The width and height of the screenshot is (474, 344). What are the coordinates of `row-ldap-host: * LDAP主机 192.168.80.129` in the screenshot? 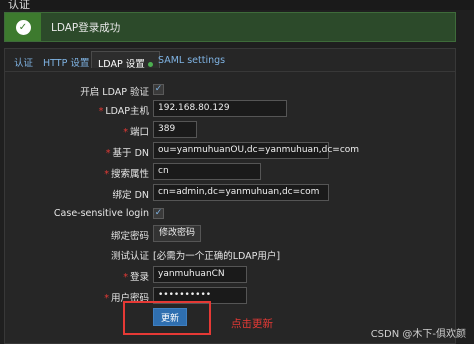 It's located at (230, 109).